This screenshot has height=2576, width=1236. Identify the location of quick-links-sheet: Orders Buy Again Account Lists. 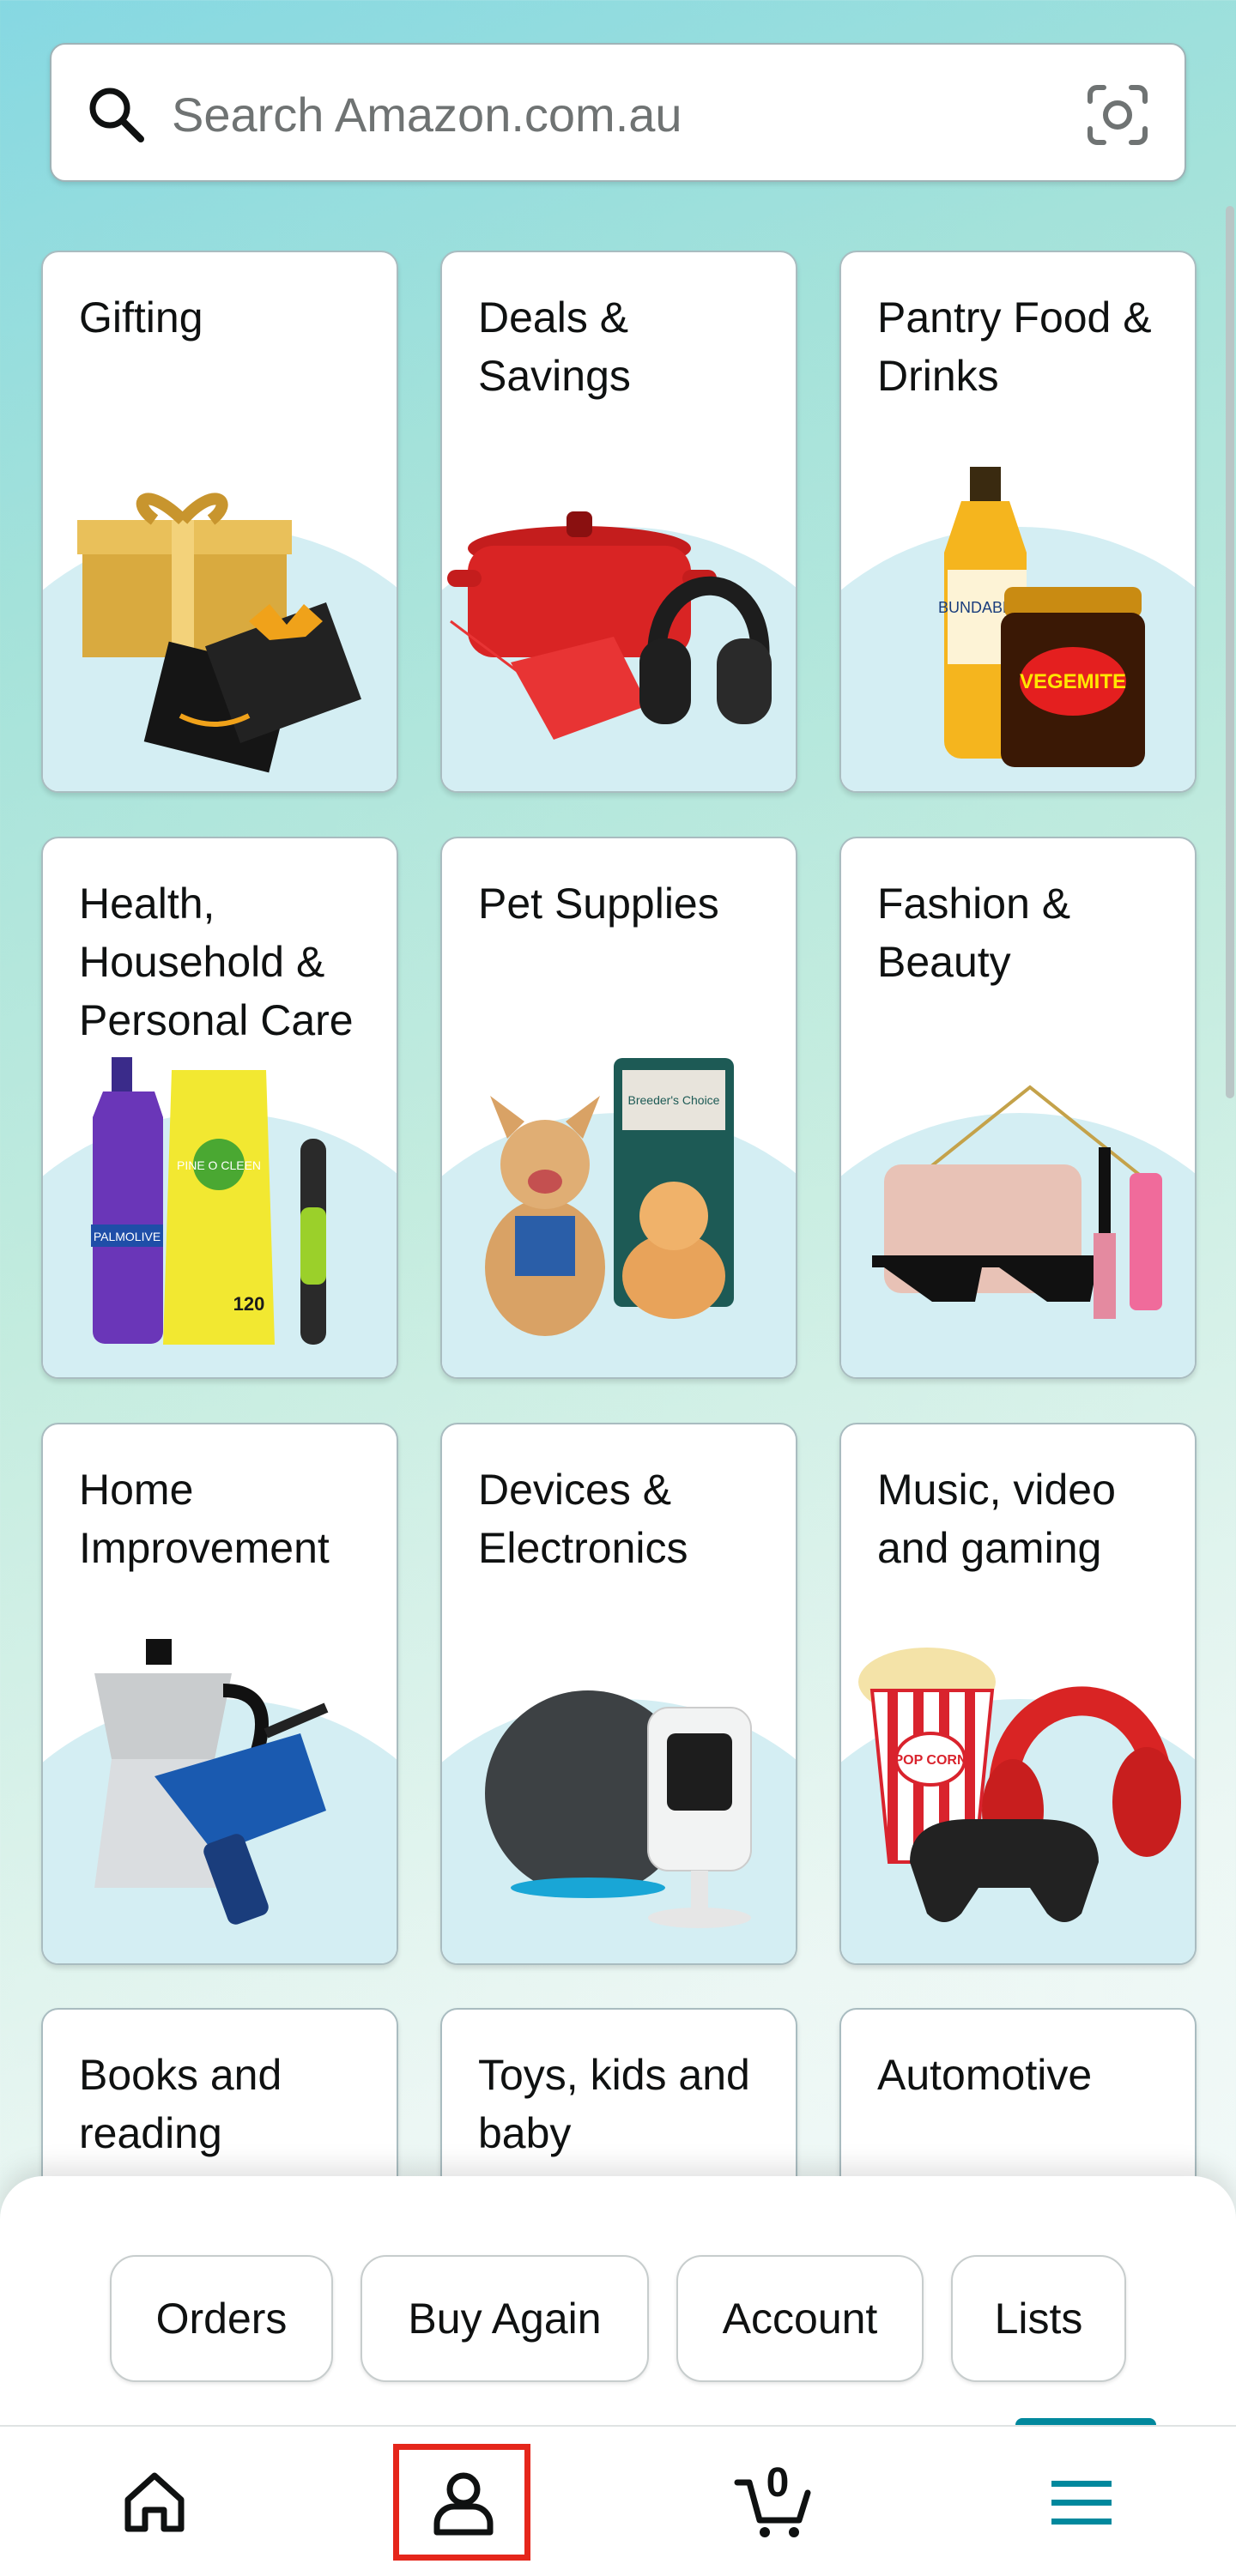
(618, 2300).